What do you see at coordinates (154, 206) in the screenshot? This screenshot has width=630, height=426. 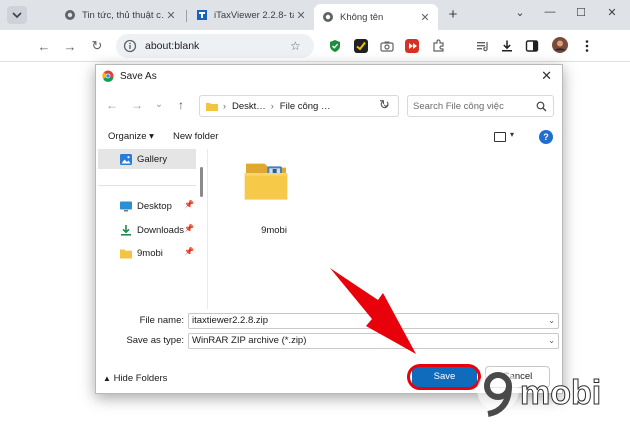 I see `sidebar-item-label: Desktop` at bounding box center [154, 206].